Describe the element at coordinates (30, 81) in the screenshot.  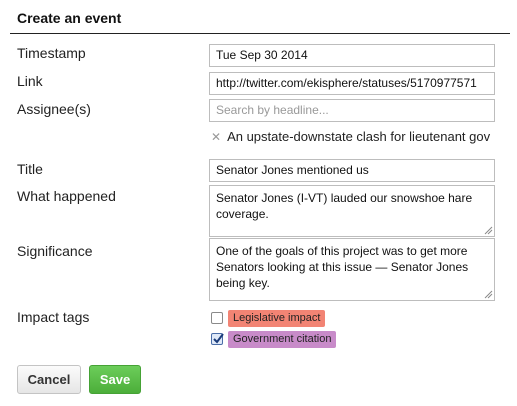
I see `link-label: Link` at that location.